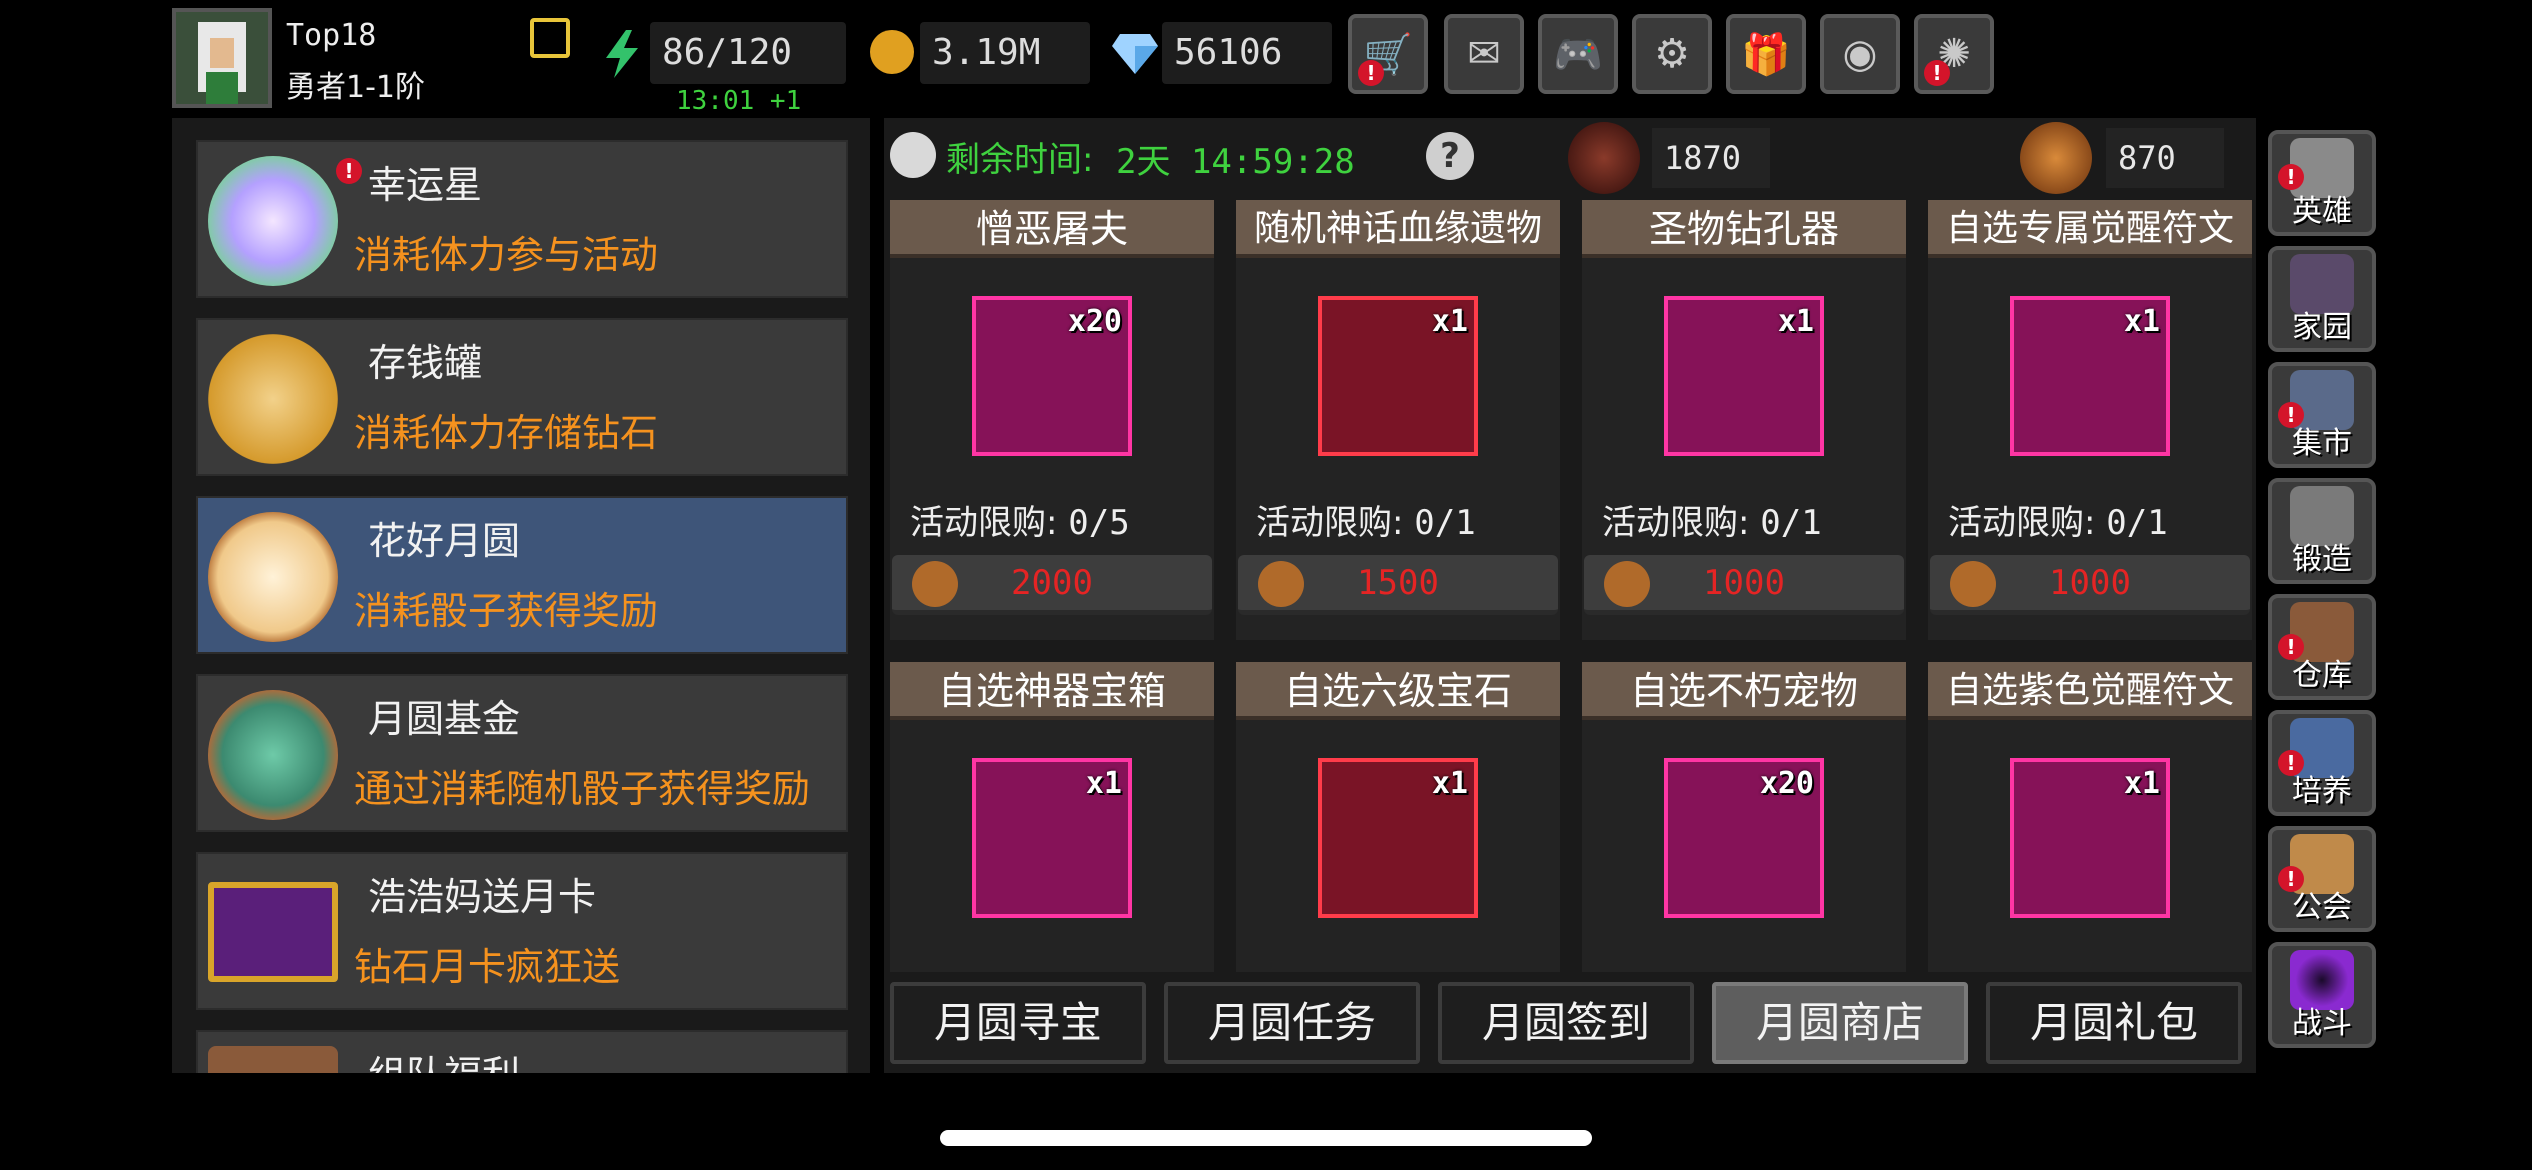  Describe the element at coordinates (2114, 1023) in the screenshot. I see `tab-gift-pack: 月圆礼包` at that location.